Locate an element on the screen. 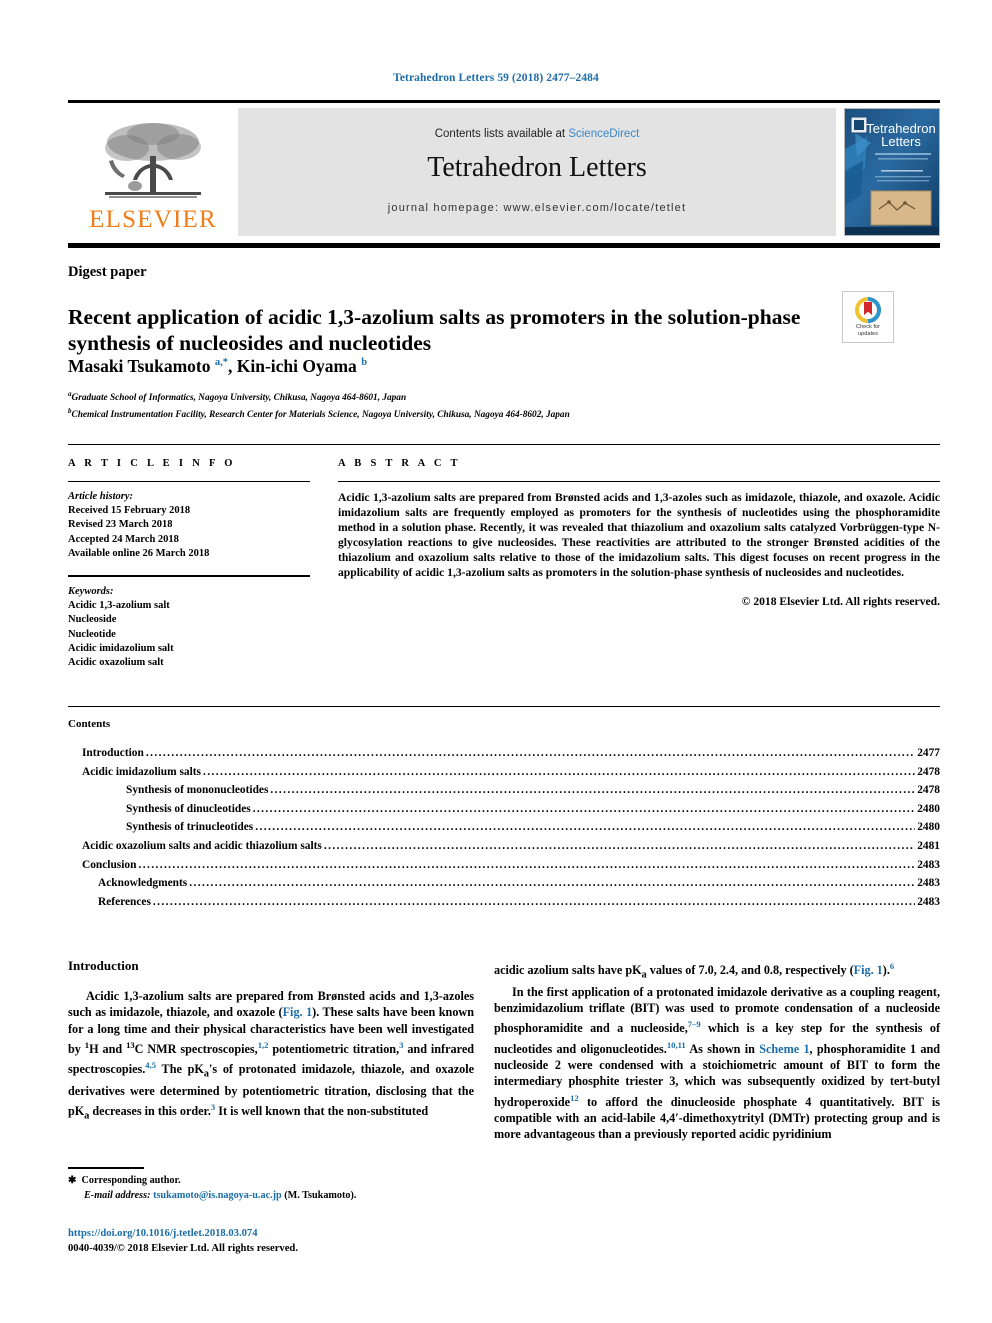 The height and width of the screenshot is (1323, 992). crossmark-label-line1: Check for is located at coordinates (868, 326).